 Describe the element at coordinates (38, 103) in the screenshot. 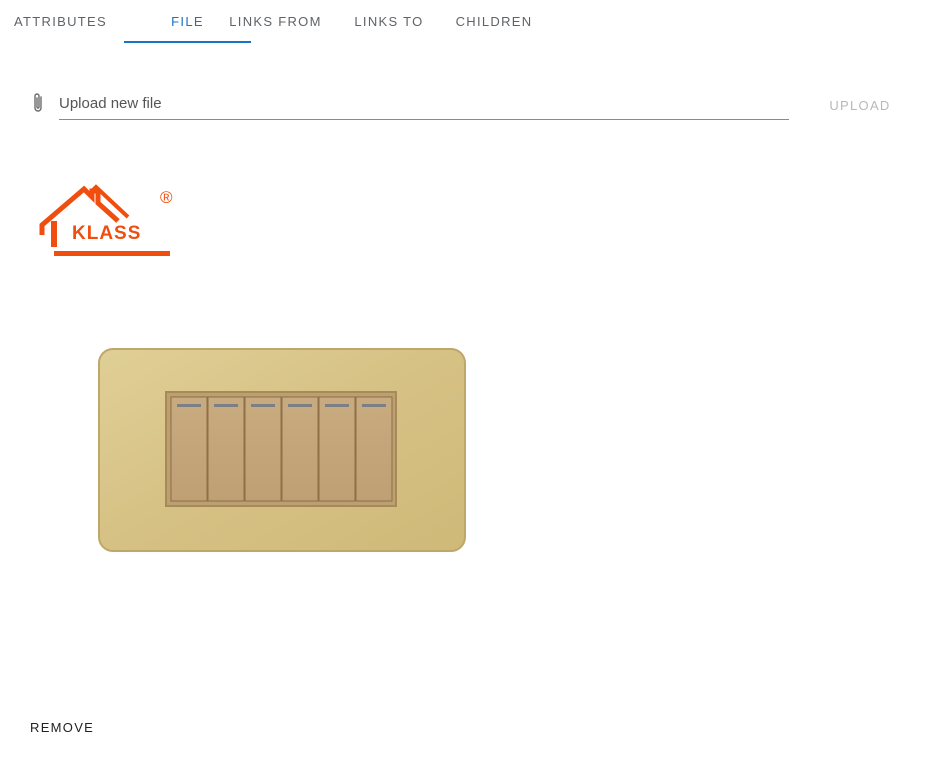

I see `paperclip-icon` at that location.